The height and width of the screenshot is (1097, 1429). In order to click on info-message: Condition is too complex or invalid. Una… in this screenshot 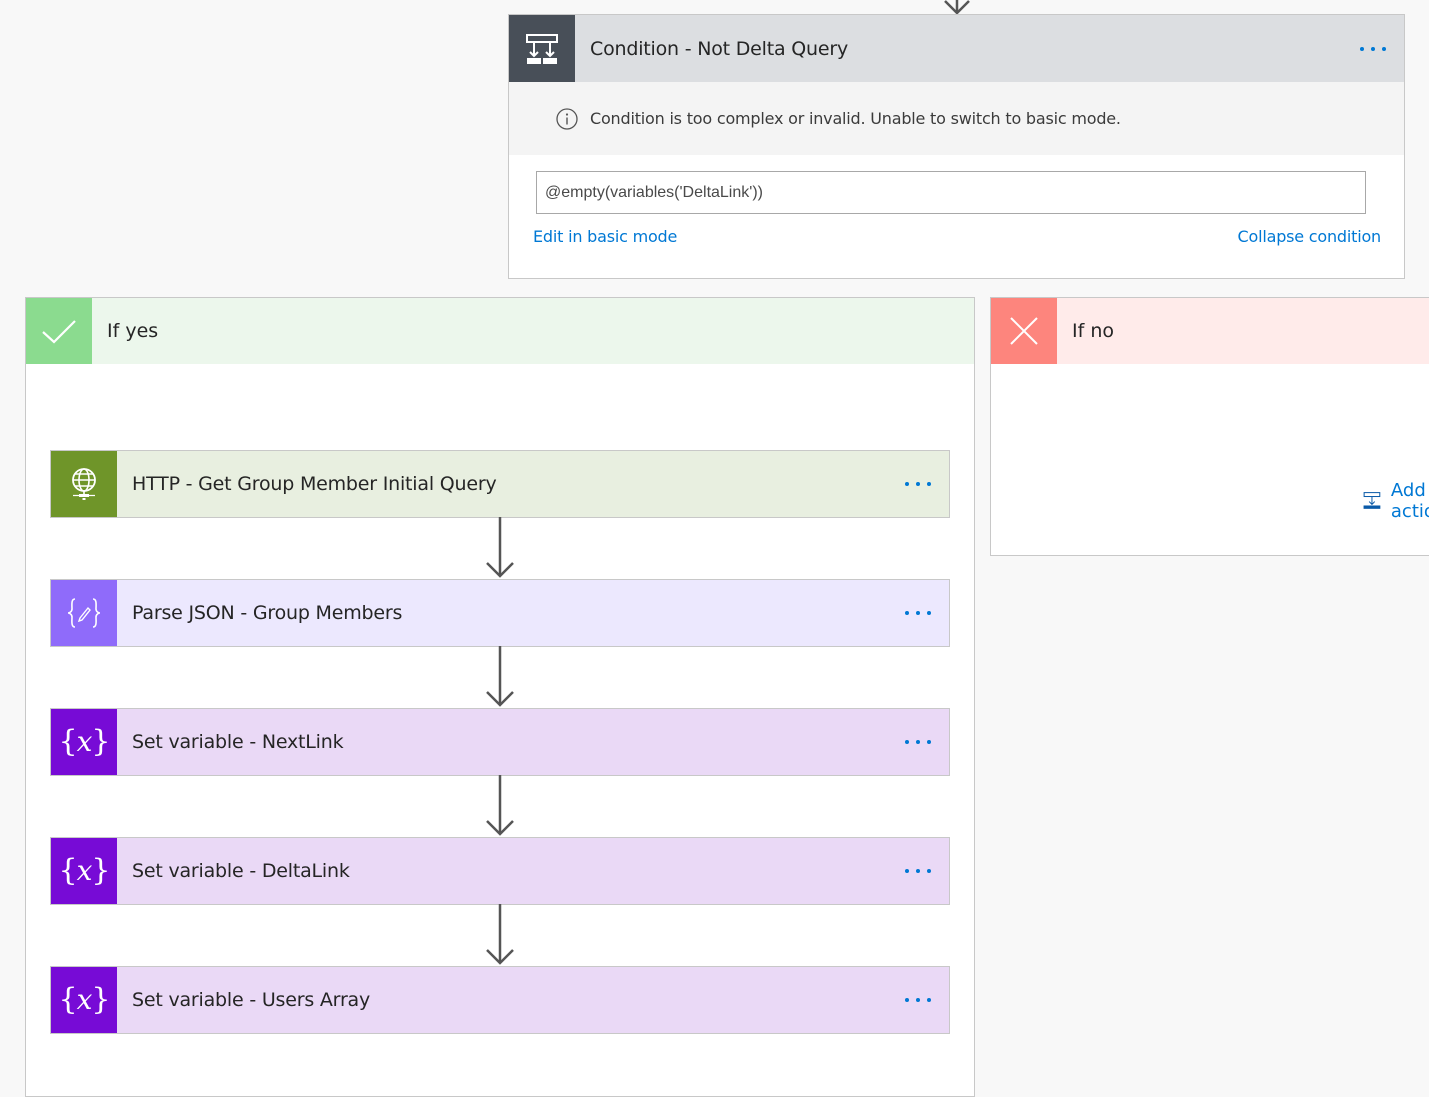, I will do `click(855, 118)`.